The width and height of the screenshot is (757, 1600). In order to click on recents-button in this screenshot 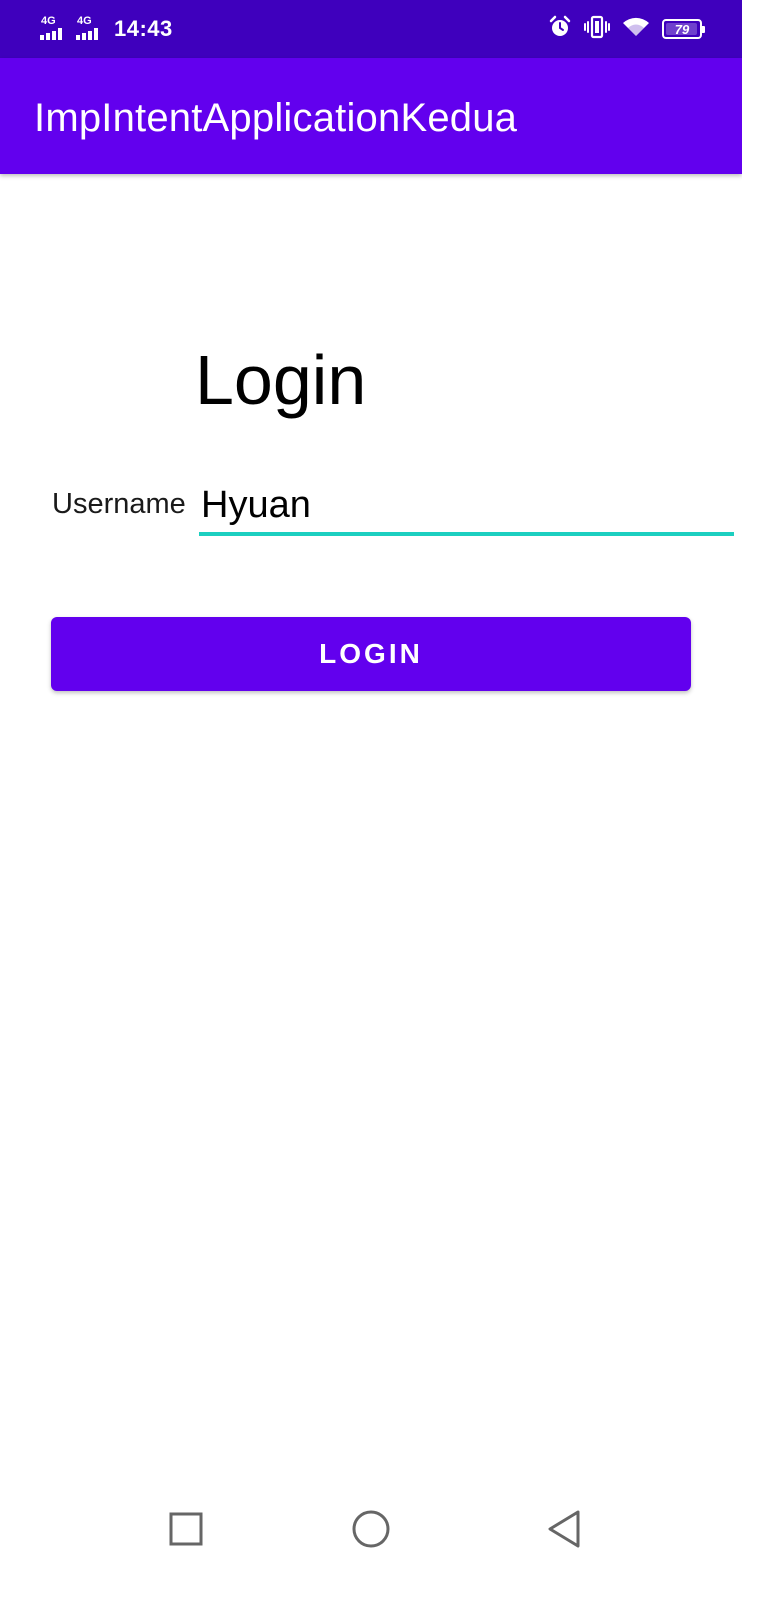, I will do `click(186, 1530)`.